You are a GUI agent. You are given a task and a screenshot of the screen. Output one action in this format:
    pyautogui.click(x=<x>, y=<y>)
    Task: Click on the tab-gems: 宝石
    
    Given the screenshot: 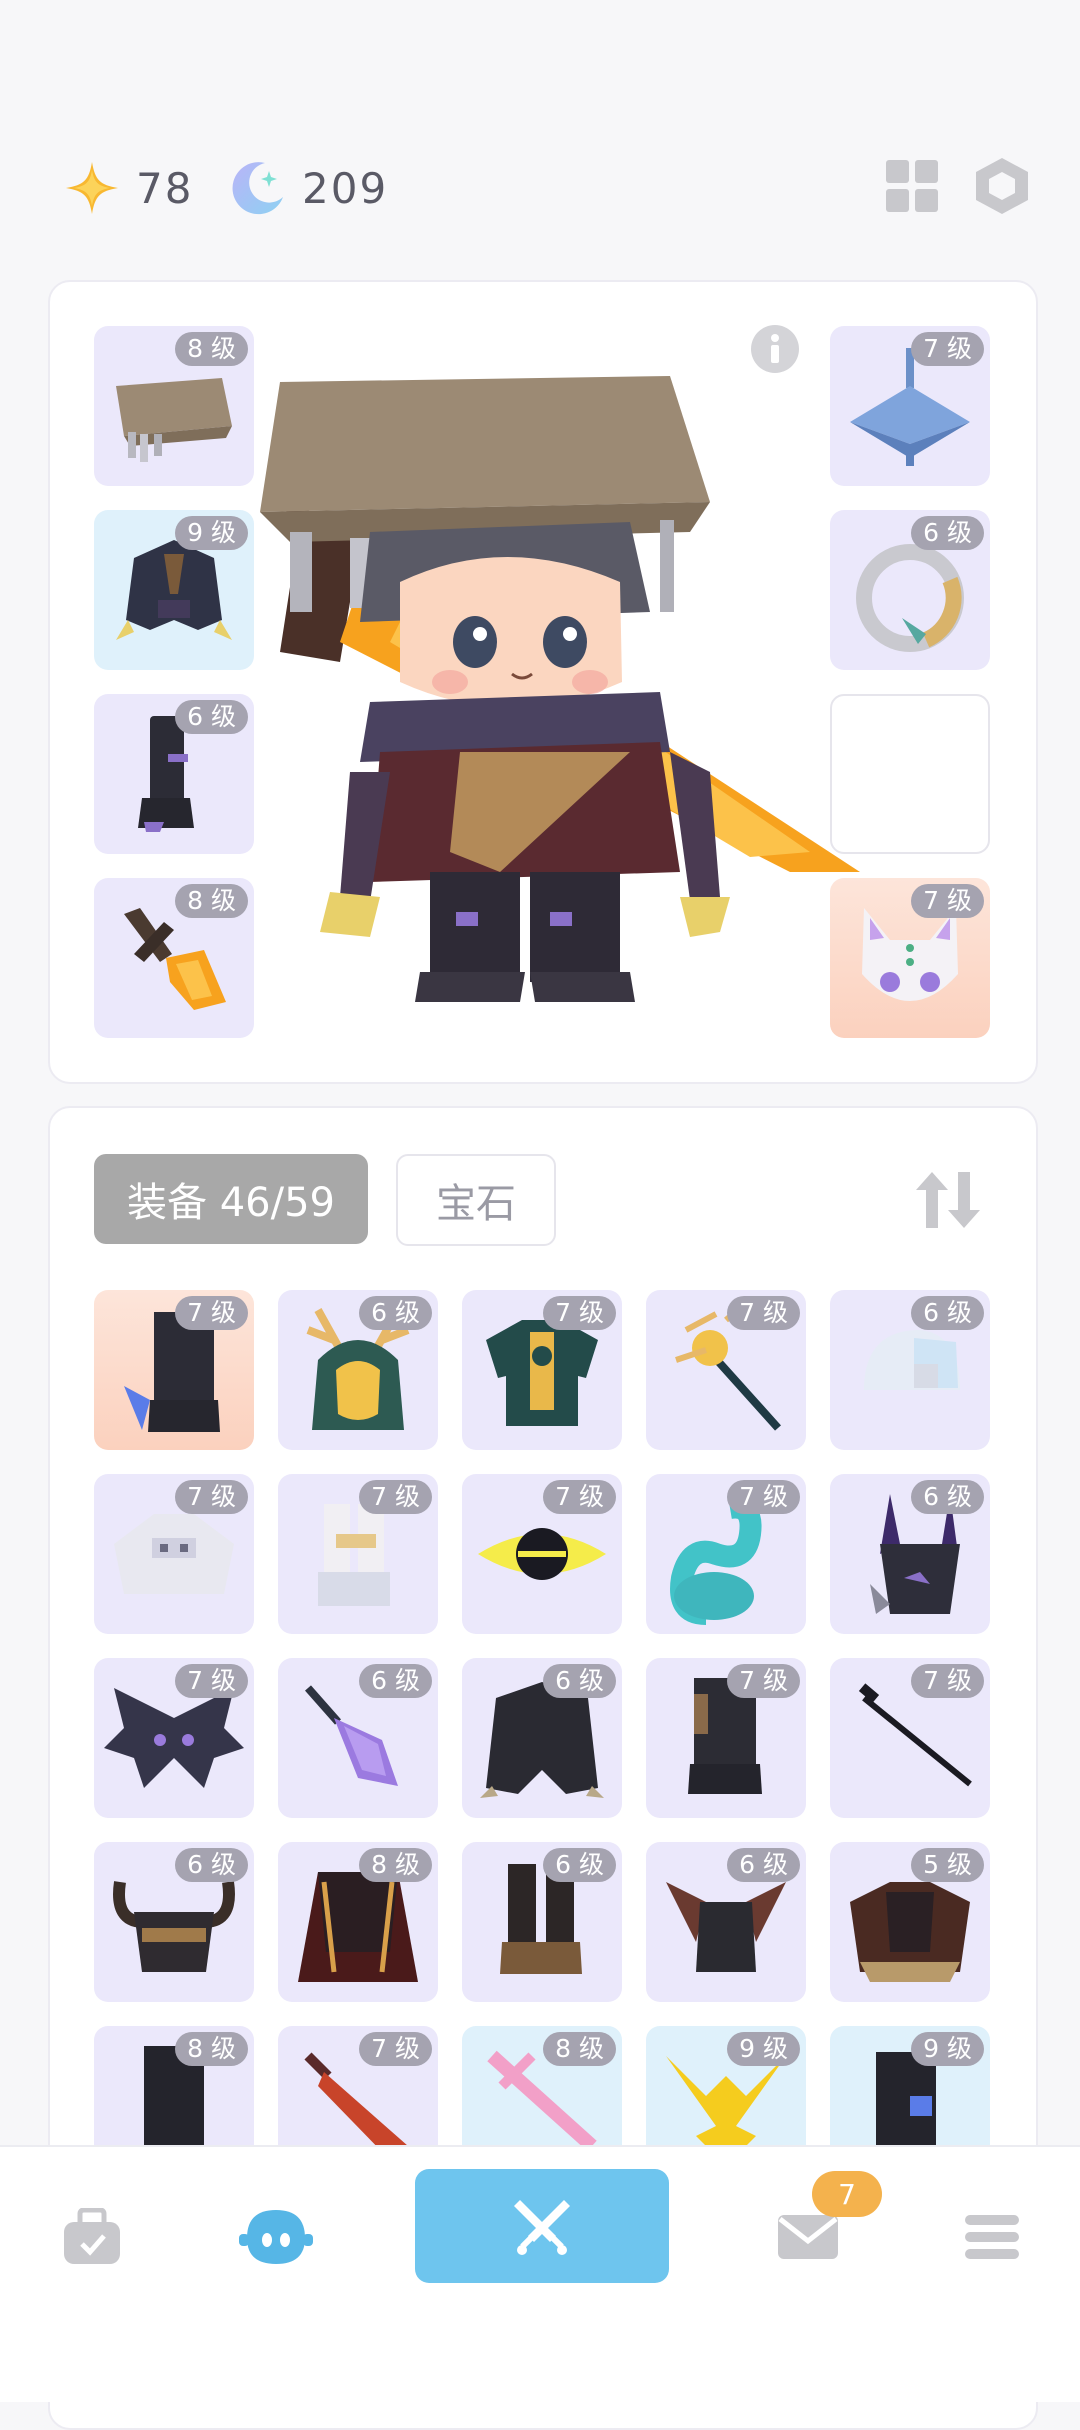 What is the action you would take?
    pyautogui.click(x=476, y=1200)
    